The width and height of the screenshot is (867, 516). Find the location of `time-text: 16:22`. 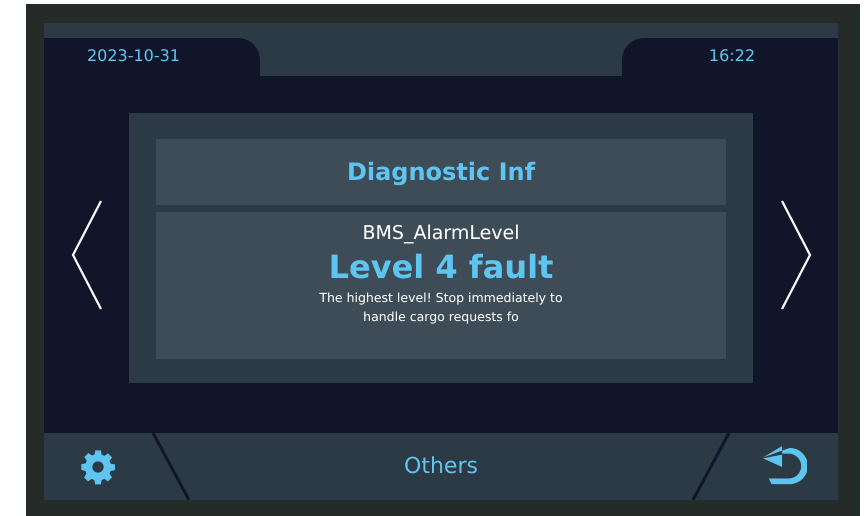

time-text: 16:22 is located at coordinates (731, 55).